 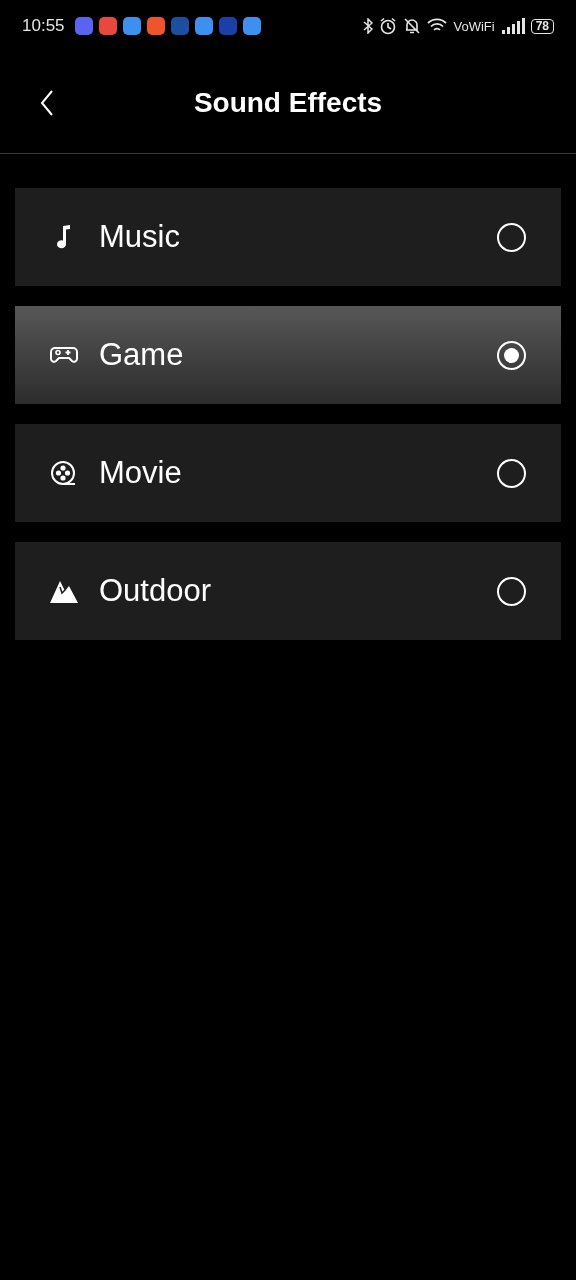 I want to click on network-label: VoWiFi, so click(x=474, y=26).